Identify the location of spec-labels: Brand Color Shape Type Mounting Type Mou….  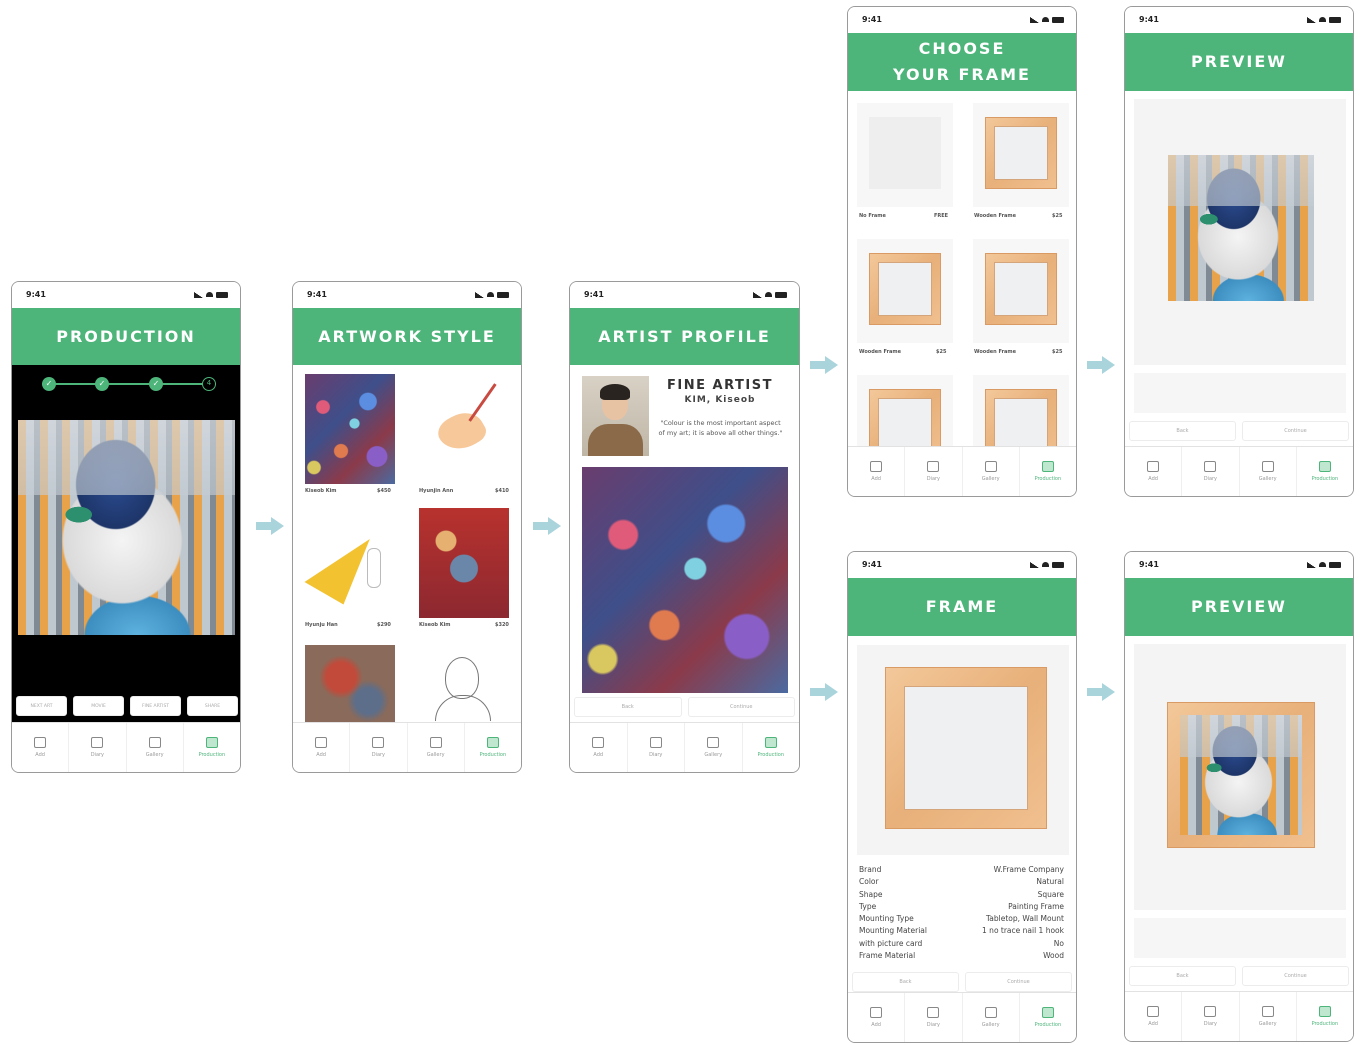
(909, 913).